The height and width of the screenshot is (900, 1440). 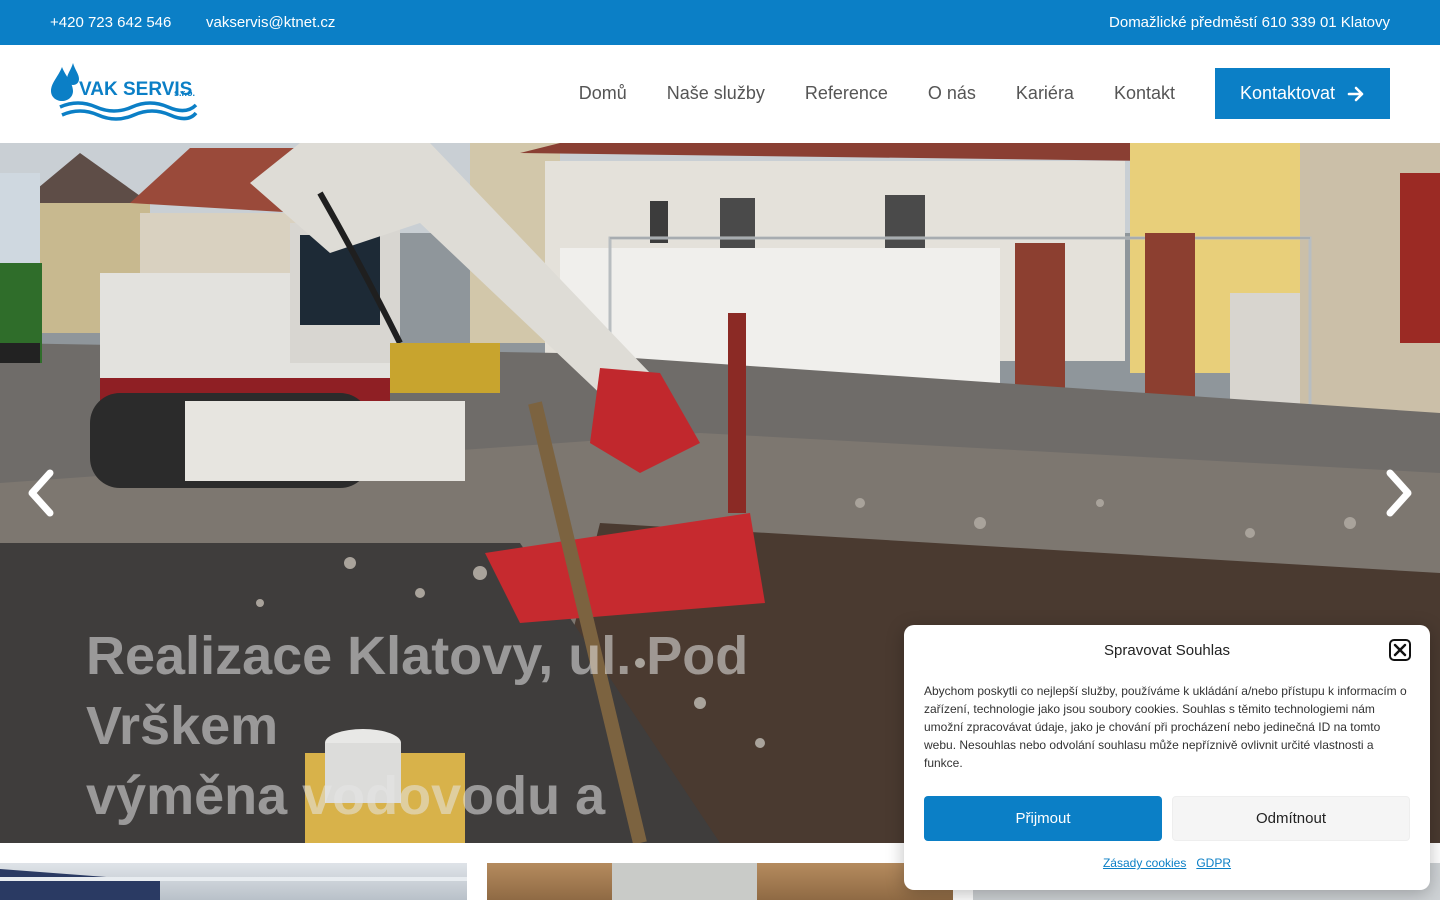 What do you see at coordinates (270, 22) in the screenshot?
I see `email-link: vakservis@ktnet.cz` at bounding box center [270, 22].